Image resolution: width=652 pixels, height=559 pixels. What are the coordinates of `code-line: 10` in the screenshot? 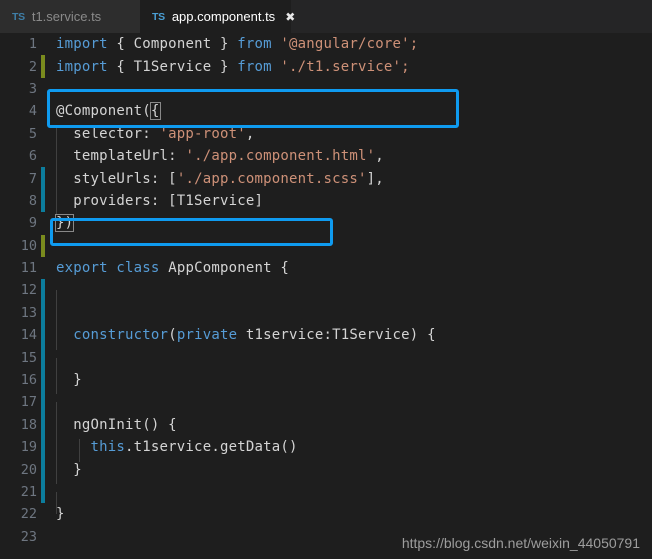 It's located at (326, 245).